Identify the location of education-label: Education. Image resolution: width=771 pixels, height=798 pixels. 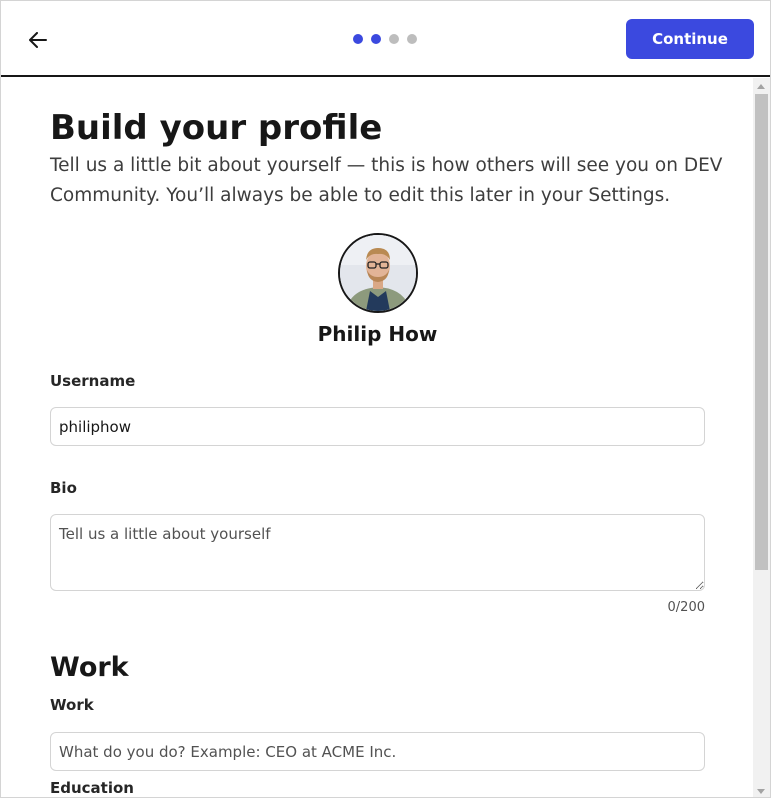
(92, 788).